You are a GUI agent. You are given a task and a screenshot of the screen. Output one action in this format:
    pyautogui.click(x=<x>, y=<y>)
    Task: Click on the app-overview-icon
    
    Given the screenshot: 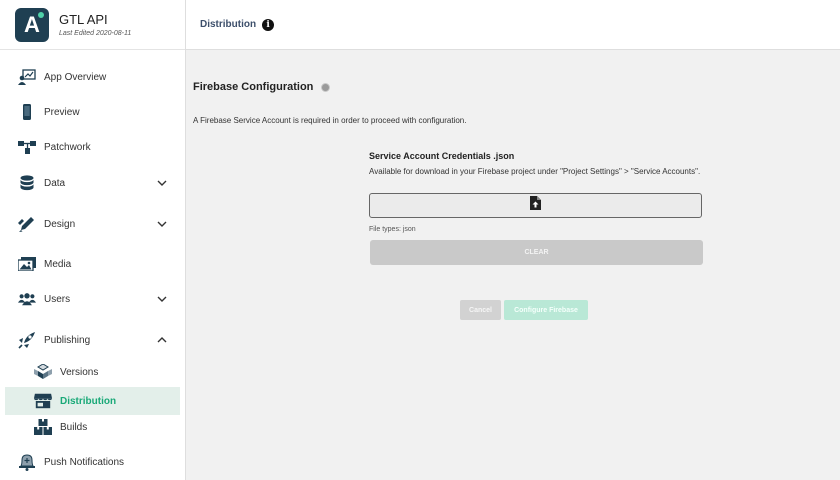 What is the action you would take?
    pyautogui.click(x=27, y=77)
    